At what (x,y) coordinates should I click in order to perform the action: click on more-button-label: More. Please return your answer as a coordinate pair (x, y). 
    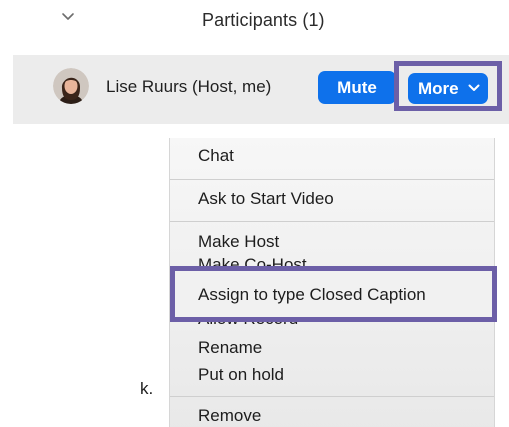
    Looking at the image, I should click on (438, 88).